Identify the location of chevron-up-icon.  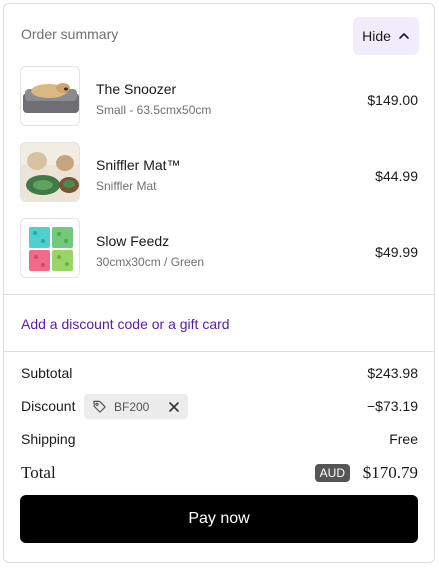
(404, 36).